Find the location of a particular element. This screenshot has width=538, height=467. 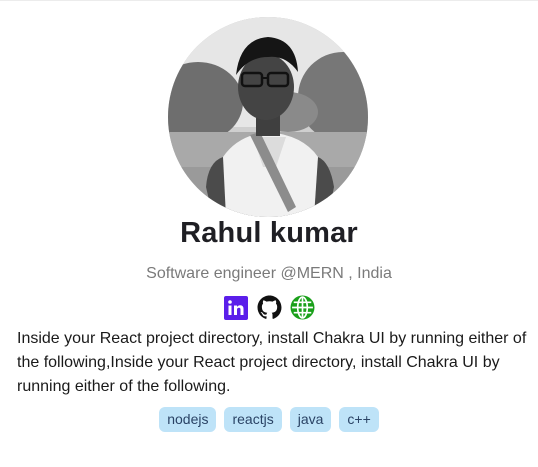

linkedin-icon is located at coordinates (236, 307).